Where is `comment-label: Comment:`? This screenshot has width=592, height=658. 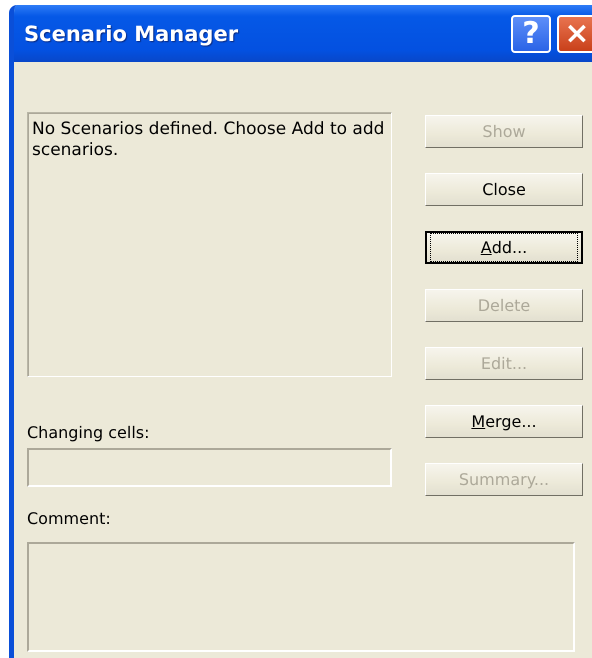 comment-label: Comment: is located at coordinates (69, 518).